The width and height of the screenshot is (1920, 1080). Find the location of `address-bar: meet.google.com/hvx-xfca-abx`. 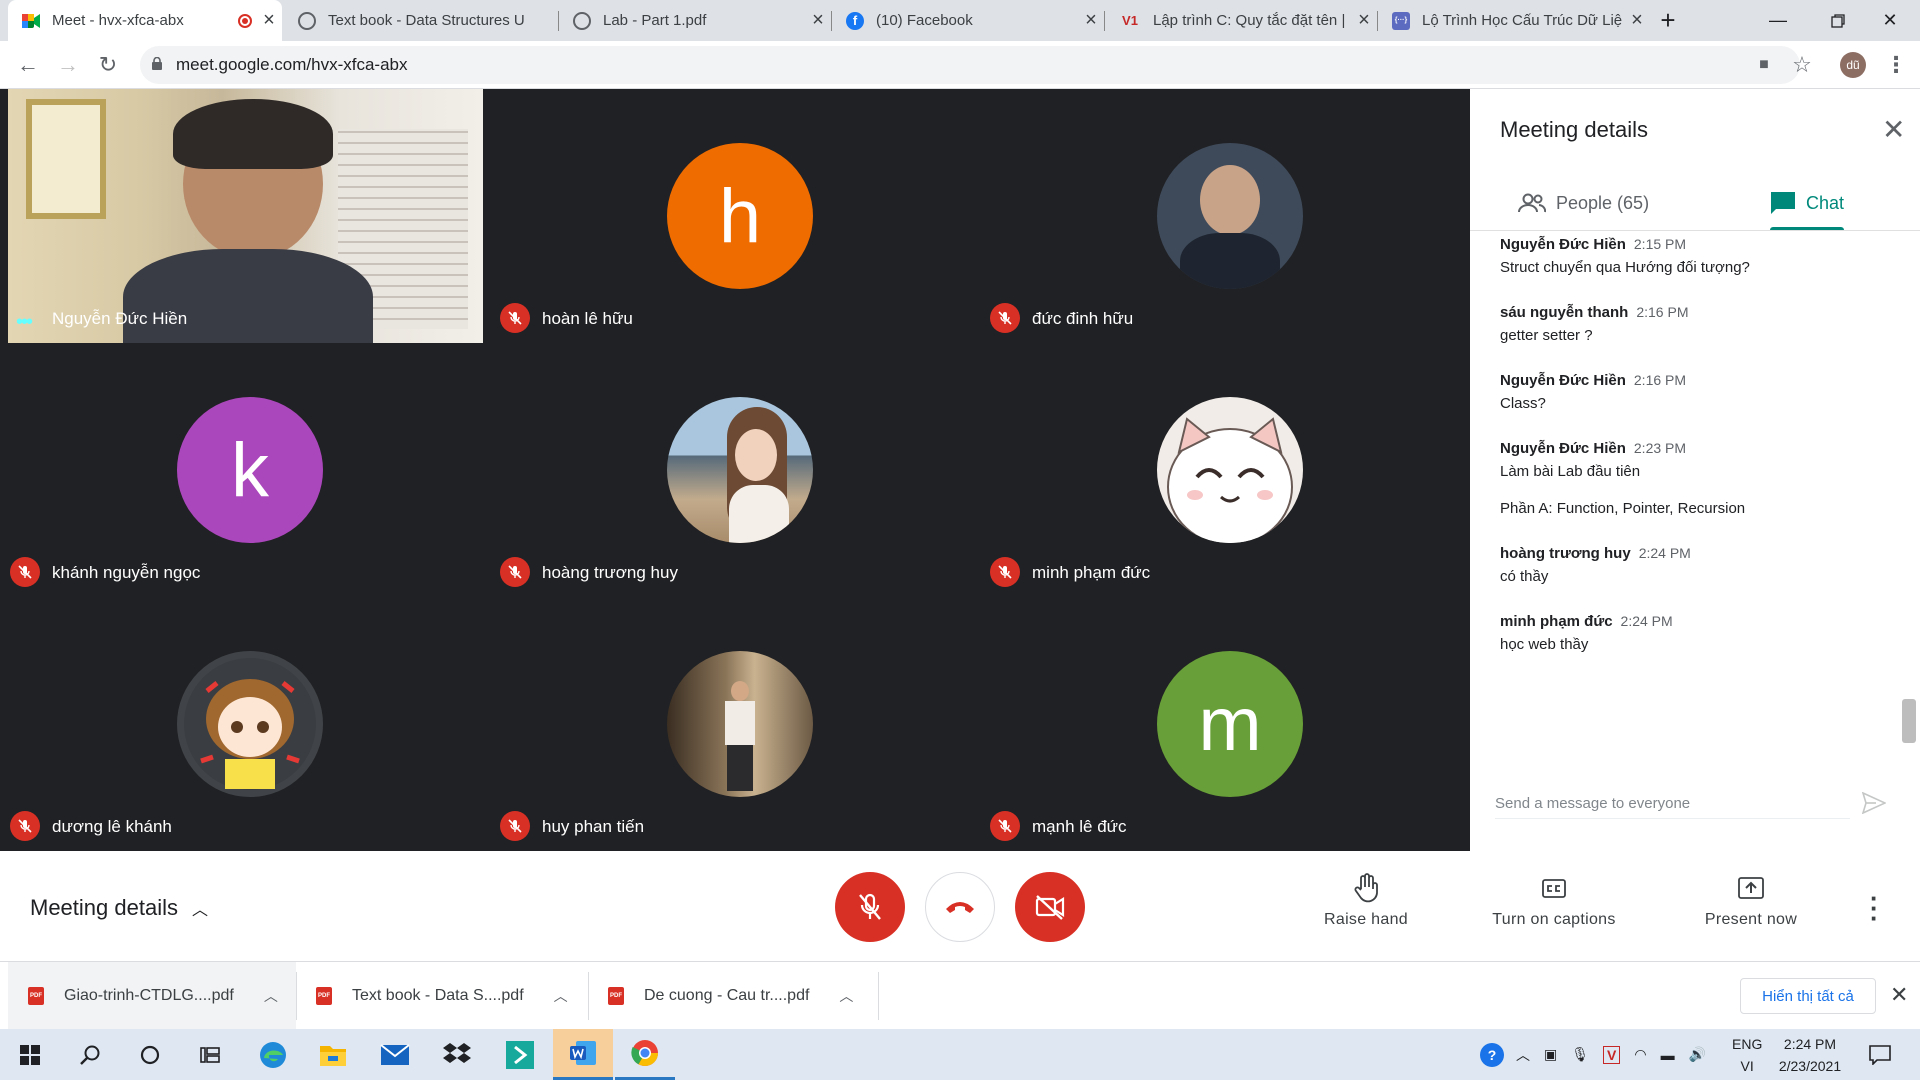

address-bar: meet.google.com/hvx-xfca-abx is located at coordinates (970, 65).